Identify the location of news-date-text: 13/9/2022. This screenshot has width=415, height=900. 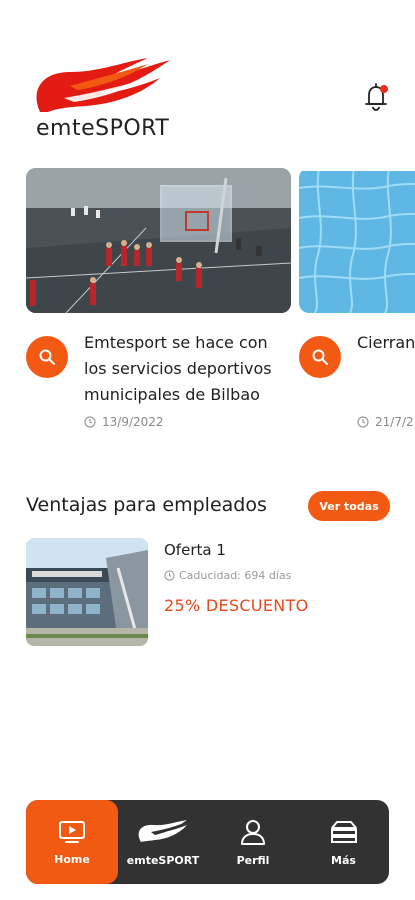
(133, 422).